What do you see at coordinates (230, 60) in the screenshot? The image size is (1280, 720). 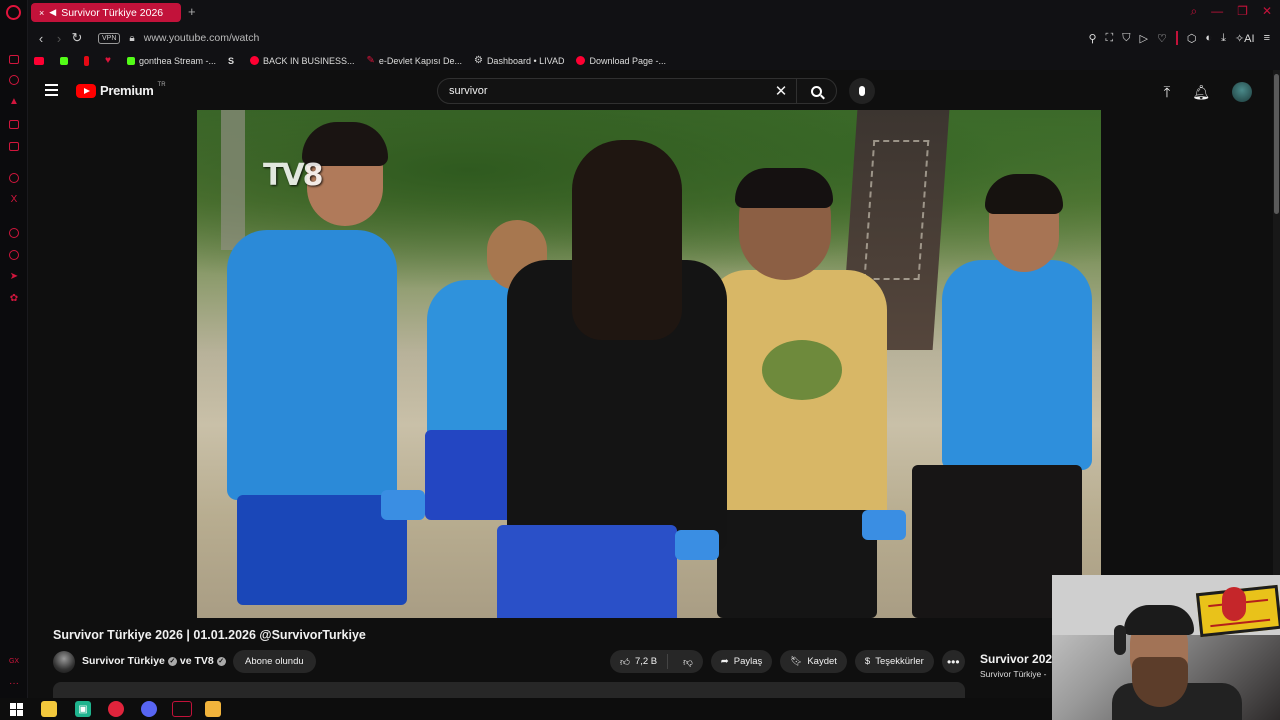 I see `s-icon: S` at bounding box center [230, 60].